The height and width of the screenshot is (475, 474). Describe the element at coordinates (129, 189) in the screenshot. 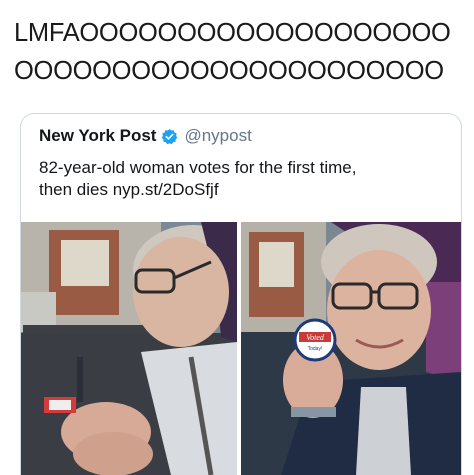

I see `tweet-text-line-2: then dies nyp.st/2DoSfjf` at that location.